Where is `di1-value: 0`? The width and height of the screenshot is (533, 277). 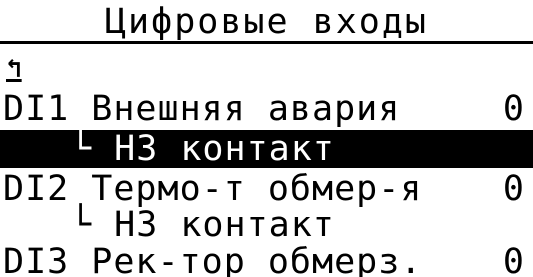 di1-value: 0 is located at coordinates (513, 109).